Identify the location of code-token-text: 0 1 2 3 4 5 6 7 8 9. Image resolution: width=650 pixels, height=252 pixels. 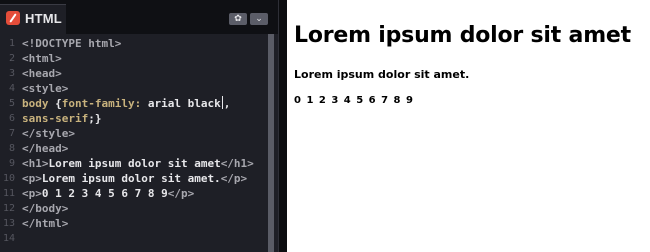
(104, 193).